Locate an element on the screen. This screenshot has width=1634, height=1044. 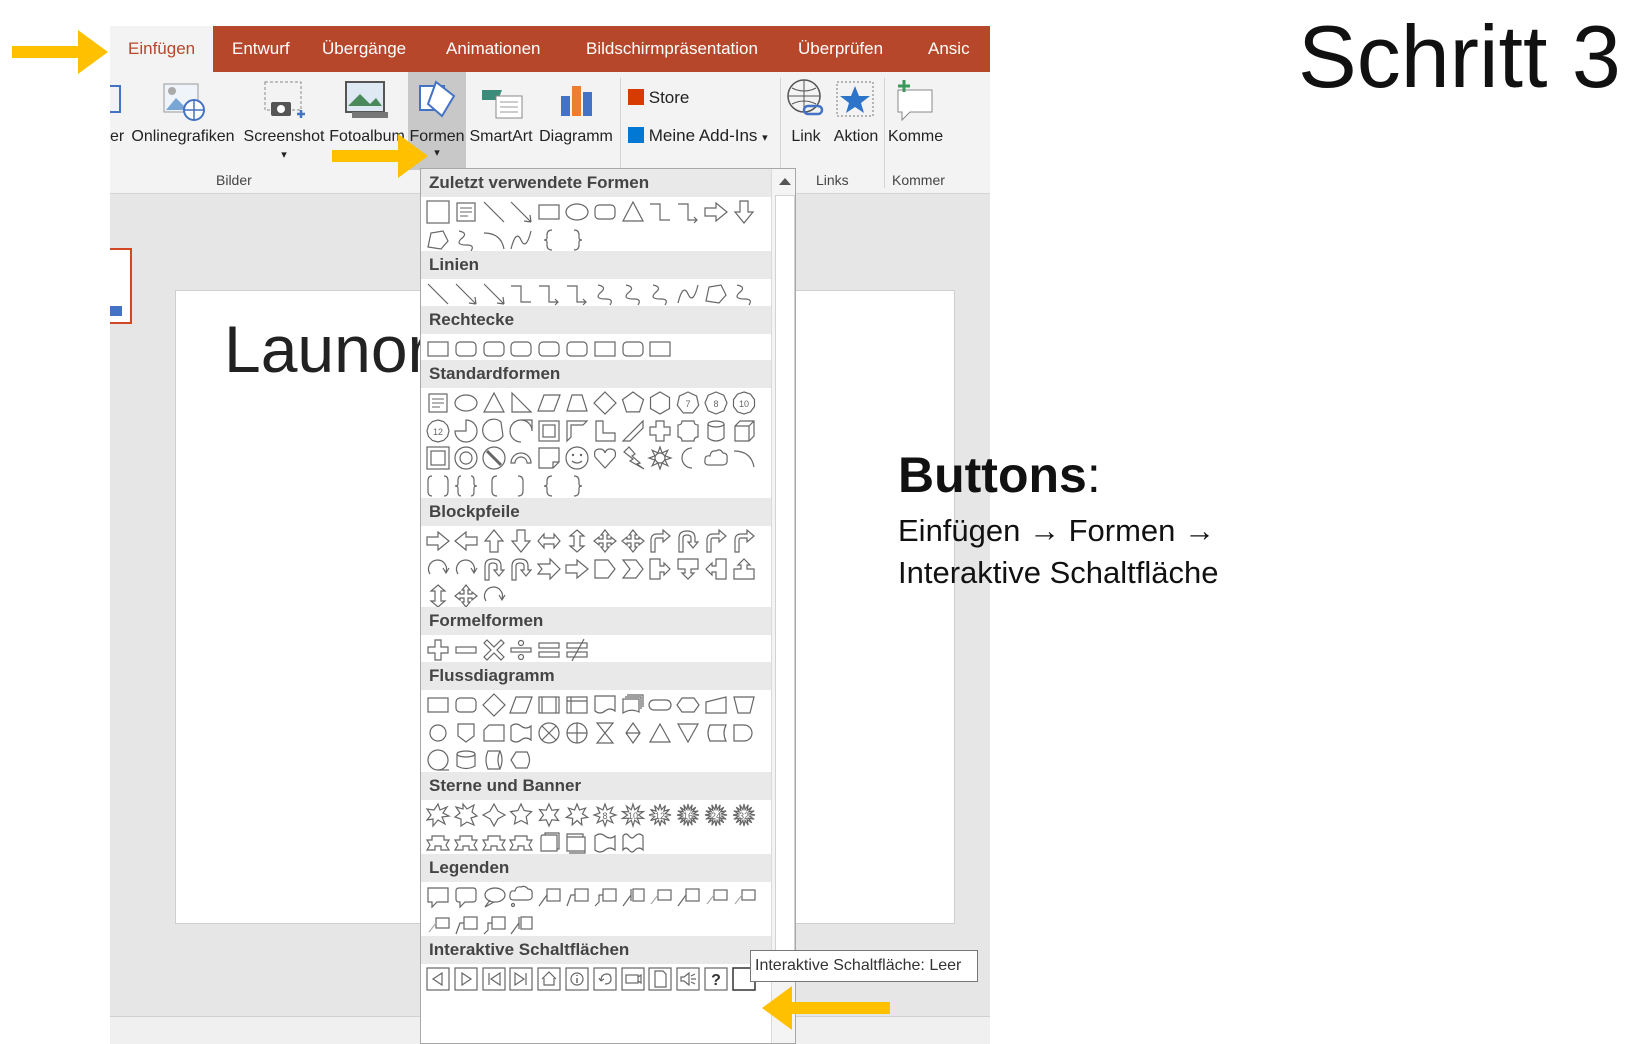
flowchart-collate-icon is located at coordinates (605, 733).